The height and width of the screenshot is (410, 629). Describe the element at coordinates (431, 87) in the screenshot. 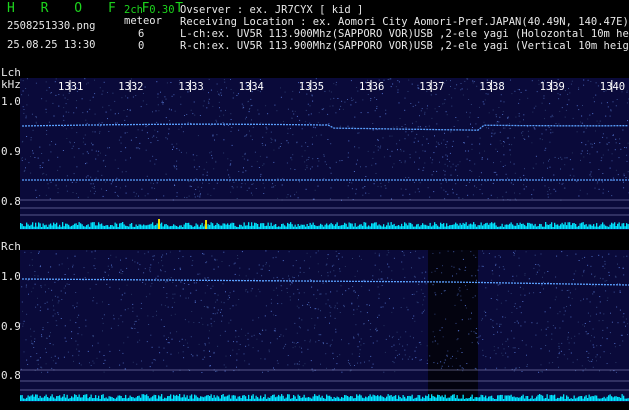

I see `time-tick-label: 1337` at that location.